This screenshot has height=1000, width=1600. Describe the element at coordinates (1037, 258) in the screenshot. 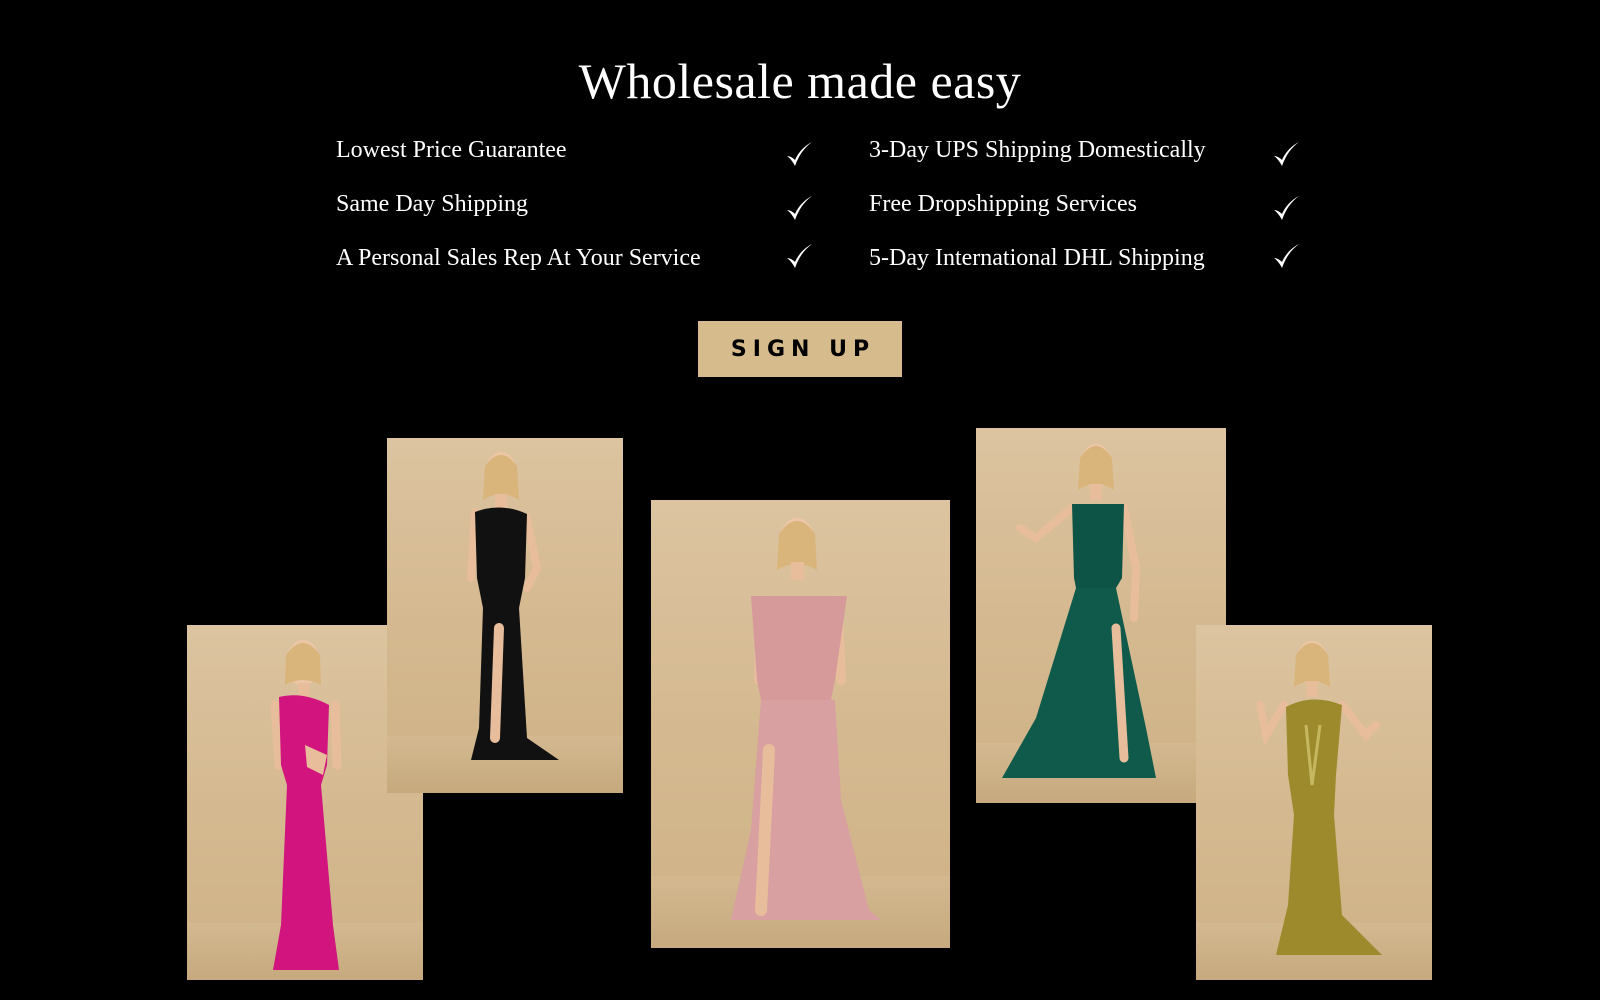

I see `feature-label: 5-Day International DHL Shipping` at that location.